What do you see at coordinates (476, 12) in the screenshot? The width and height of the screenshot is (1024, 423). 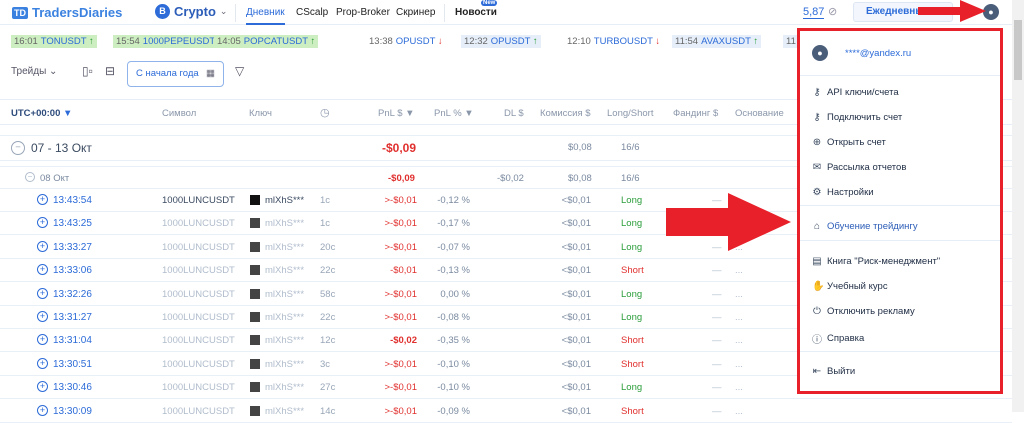 I see `nav-news: Новости` at bounding box center [476, 12].